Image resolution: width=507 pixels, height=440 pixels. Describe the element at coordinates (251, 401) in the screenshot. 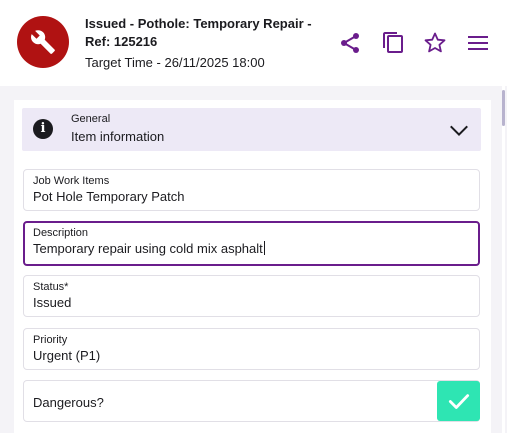

I see `dangerous-field: Dangerous?` at that location.